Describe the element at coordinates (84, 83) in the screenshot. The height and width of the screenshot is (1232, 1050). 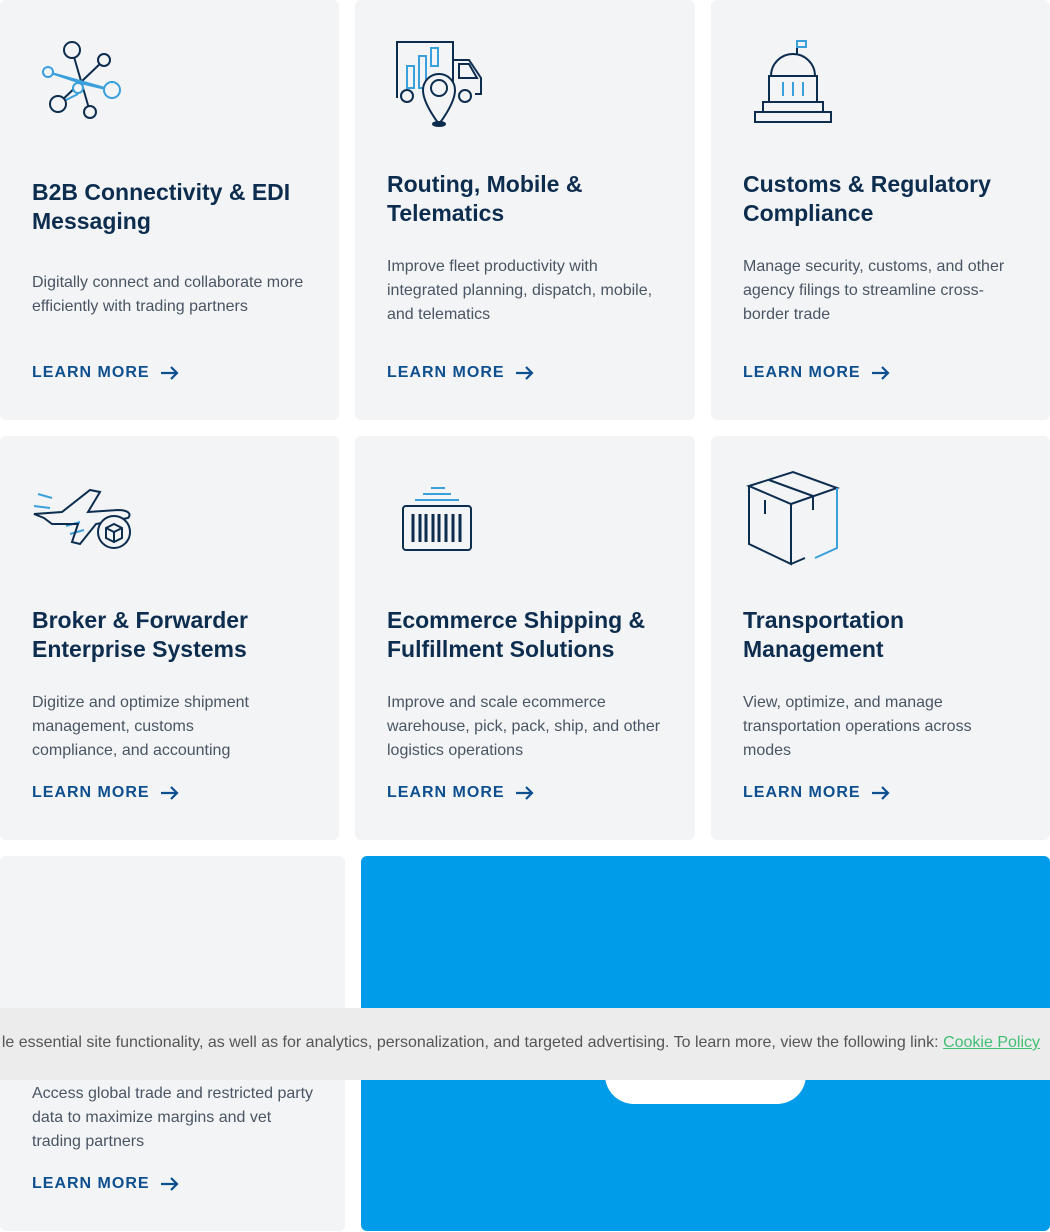
I see `network-nodes-icon` at that location.